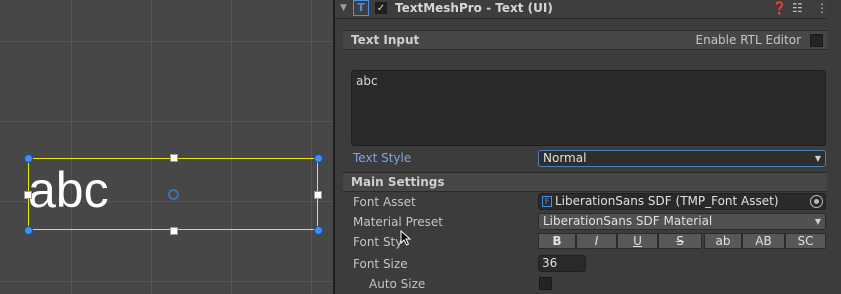 The width and height of the screenshot is (841, 294). What do you see at coordinates (318, 230) in the screenshot?
I see `corner-handle-bottom-right` at bounding box center [318, 230].